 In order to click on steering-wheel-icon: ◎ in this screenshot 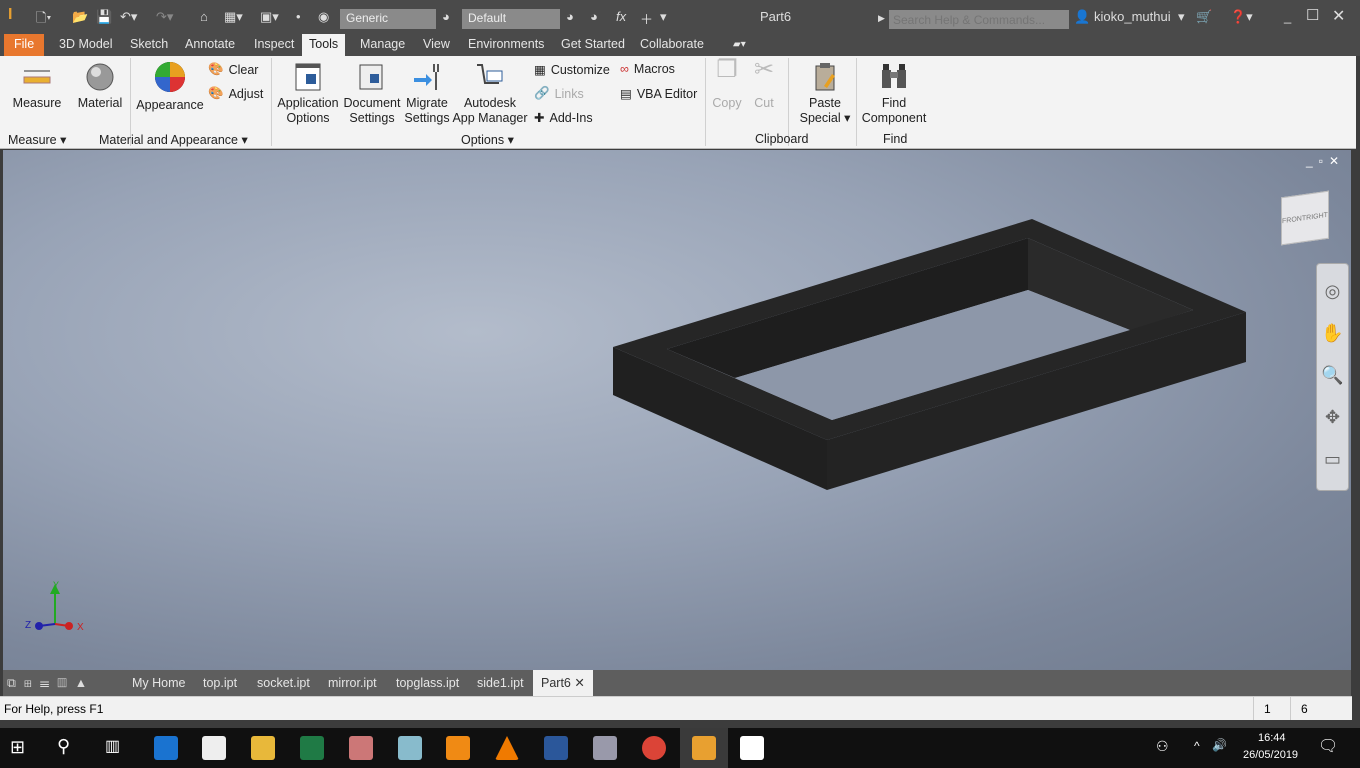, I will do `click(1332, 291)`.